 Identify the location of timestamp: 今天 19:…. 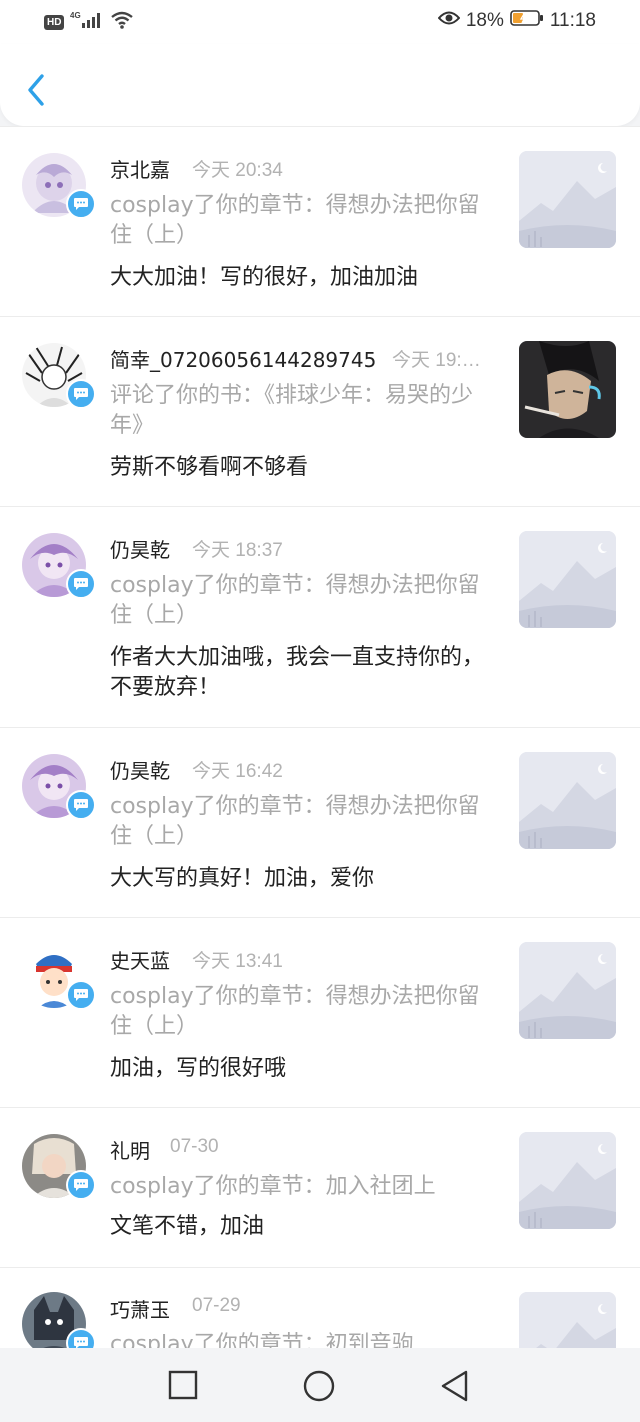
(436, 360).